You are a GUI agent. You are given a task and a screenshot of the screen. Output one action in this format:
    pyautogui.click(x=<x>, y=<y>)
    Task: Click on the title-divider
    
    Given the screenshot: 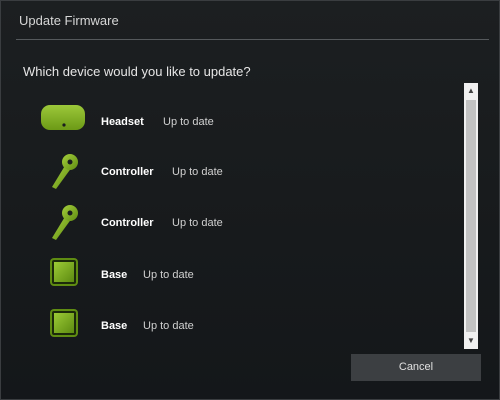 What is the action you would take?
    pyautogui.click(x=252, y=39)
    